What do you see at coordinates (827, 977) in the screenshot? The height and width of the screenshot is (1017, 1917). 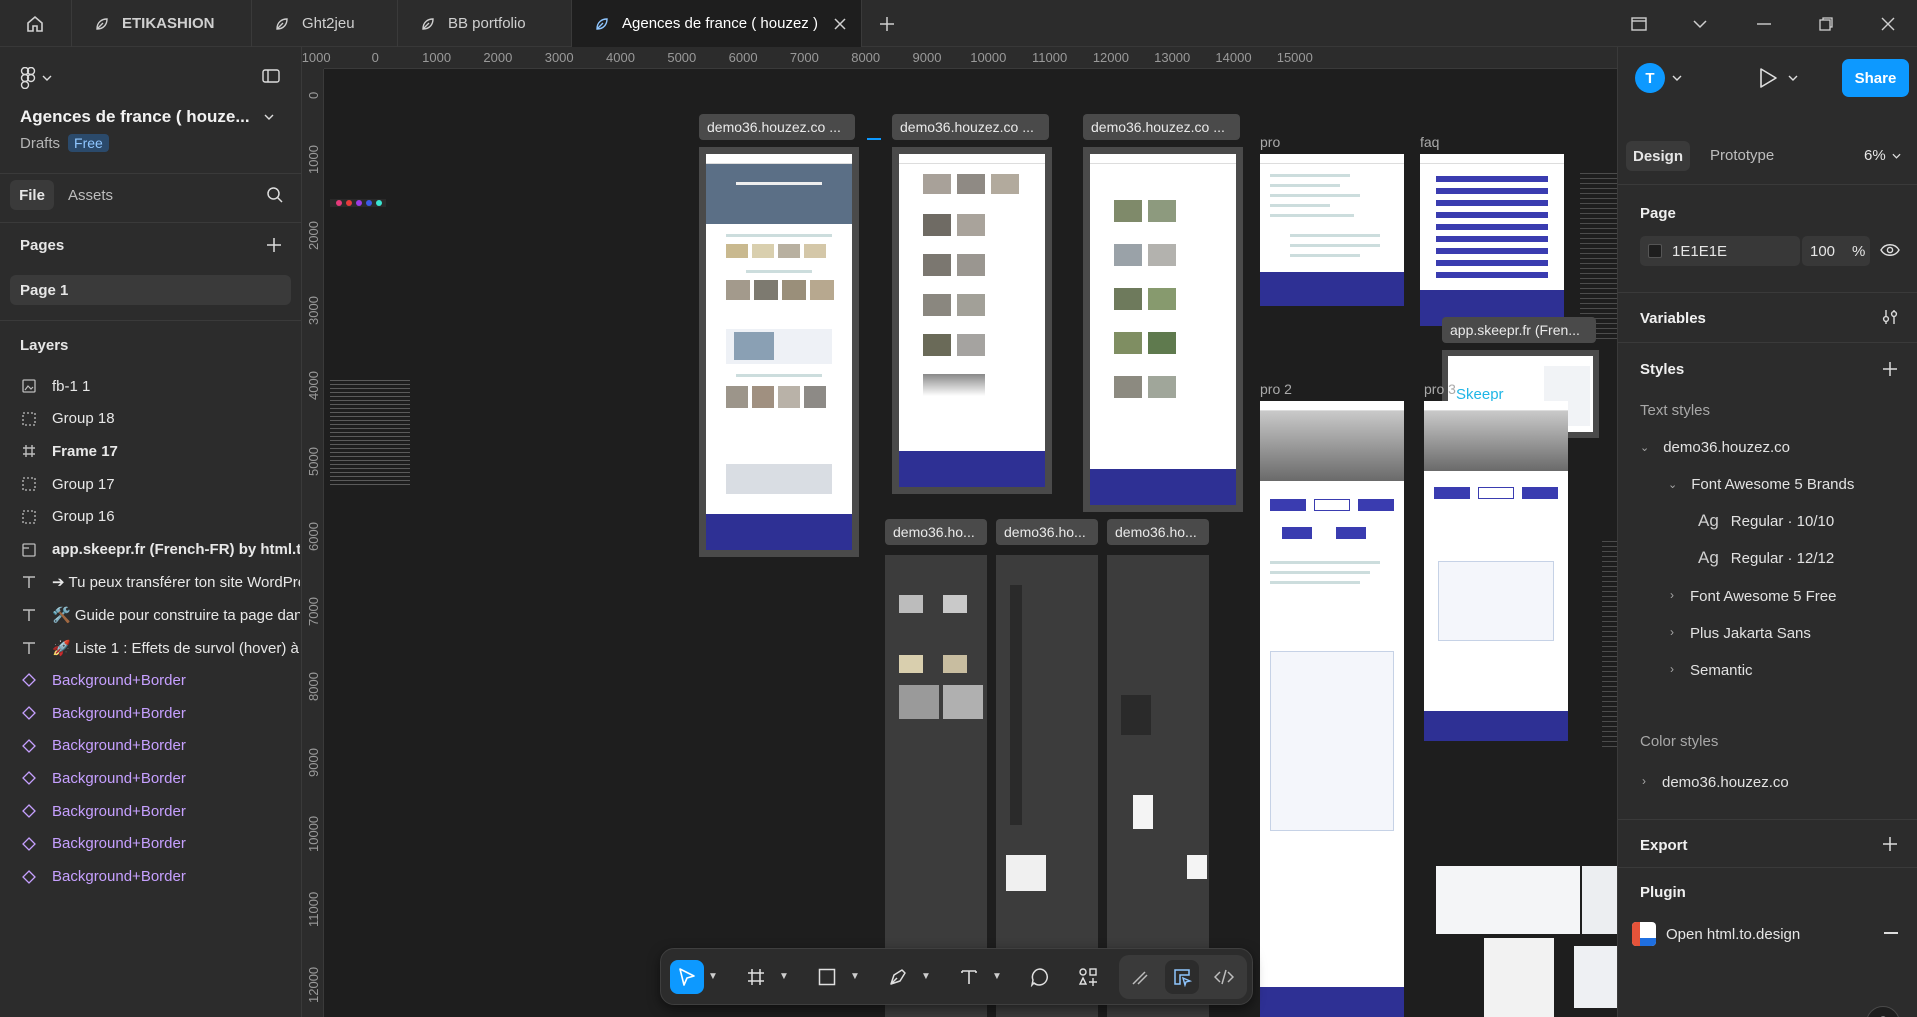 I see `rectangle-tool-button` at bounding box center [827, 977].